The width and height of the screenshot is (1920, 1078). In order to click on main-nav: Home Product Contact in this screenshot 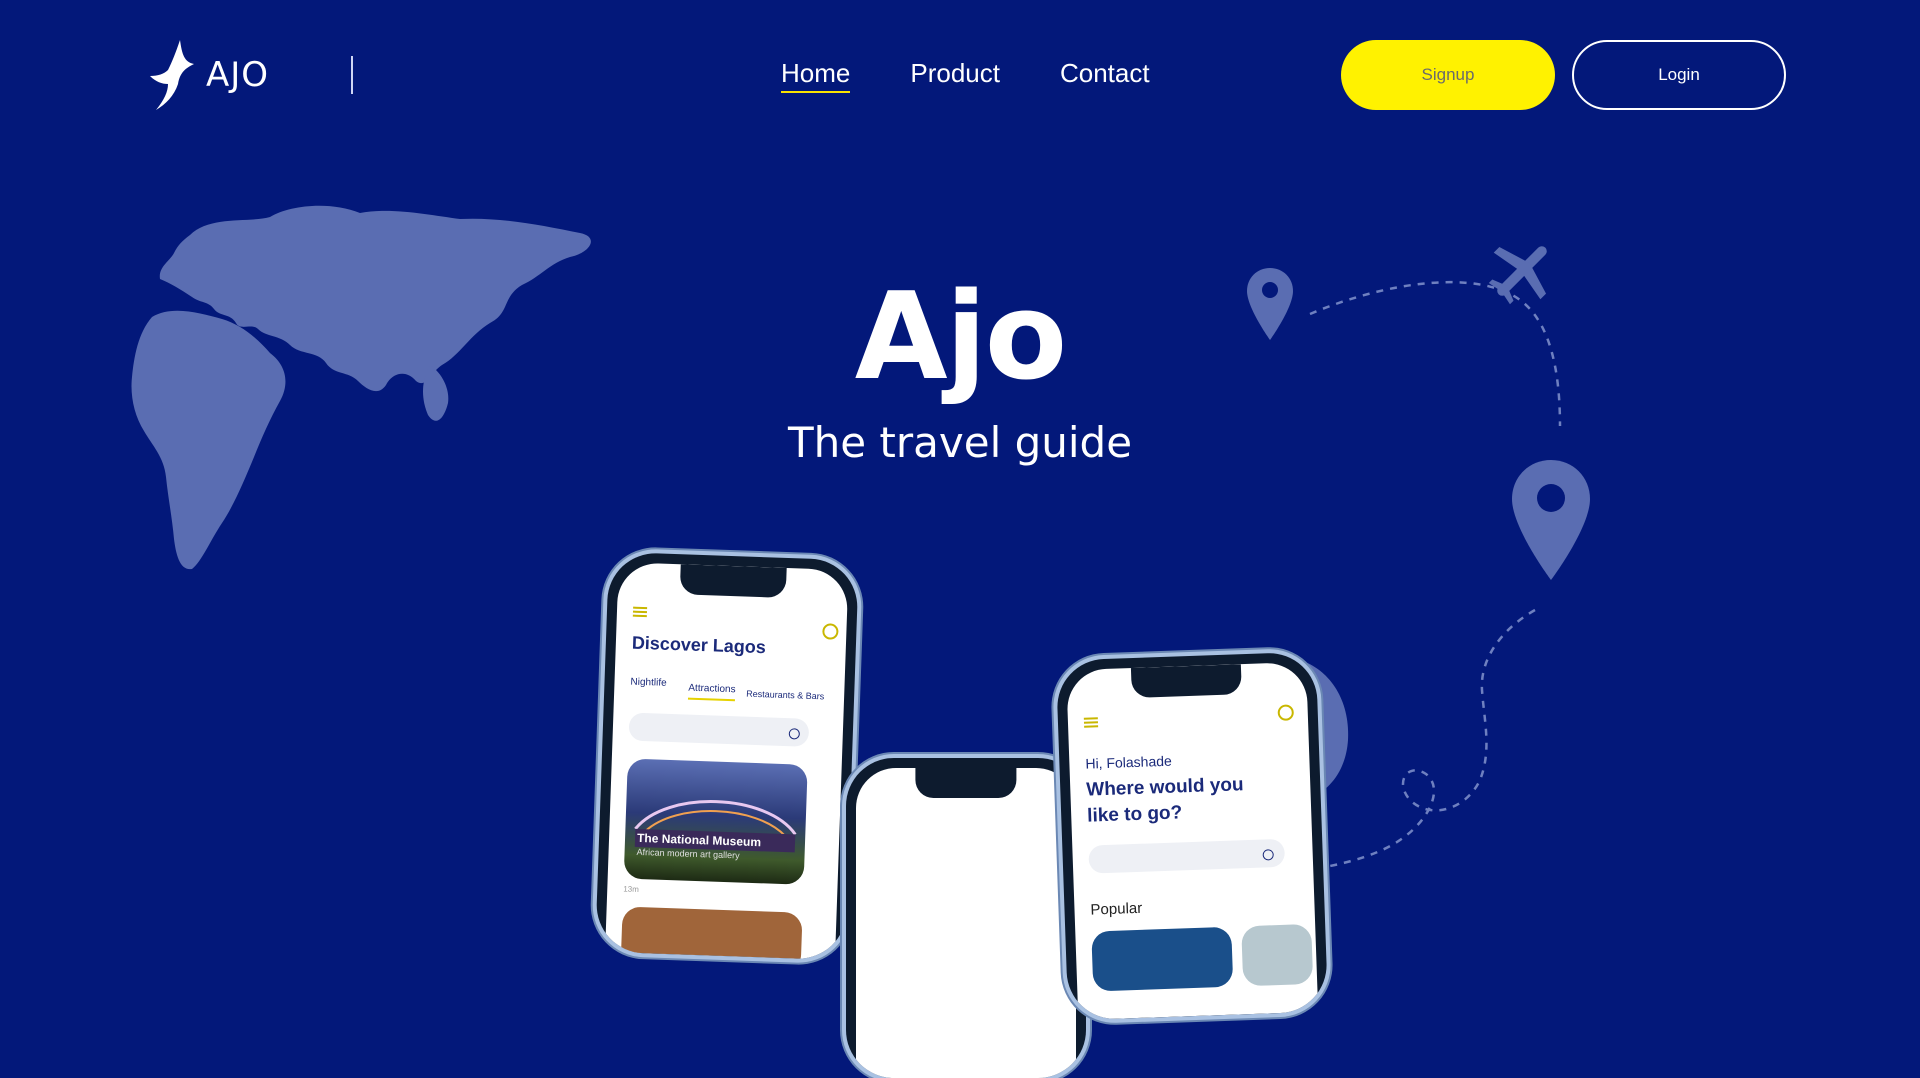, I will do `click(965, 75)`.